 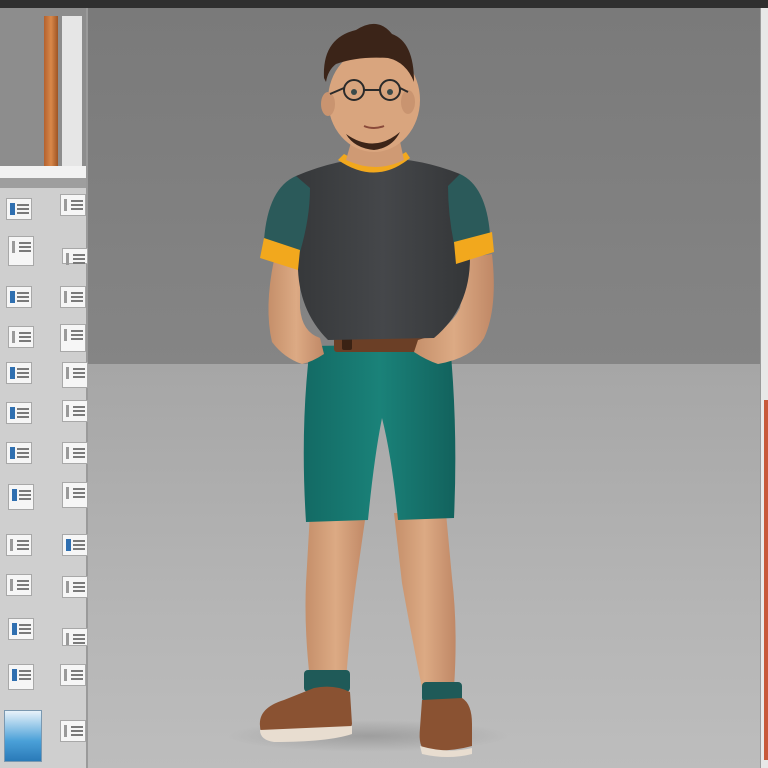 I want to click on right-sleeve, so click(x=469, y=209).